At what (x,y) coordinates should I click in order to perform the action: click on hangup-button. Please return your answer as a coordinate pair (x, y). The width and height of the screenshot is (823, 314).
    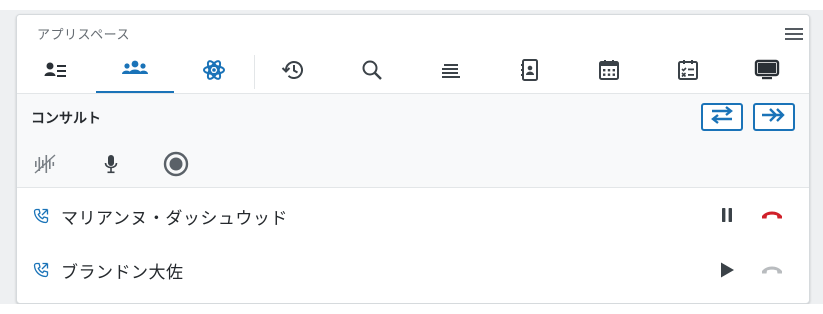
    Looking at the image, I should click on (772, 217).